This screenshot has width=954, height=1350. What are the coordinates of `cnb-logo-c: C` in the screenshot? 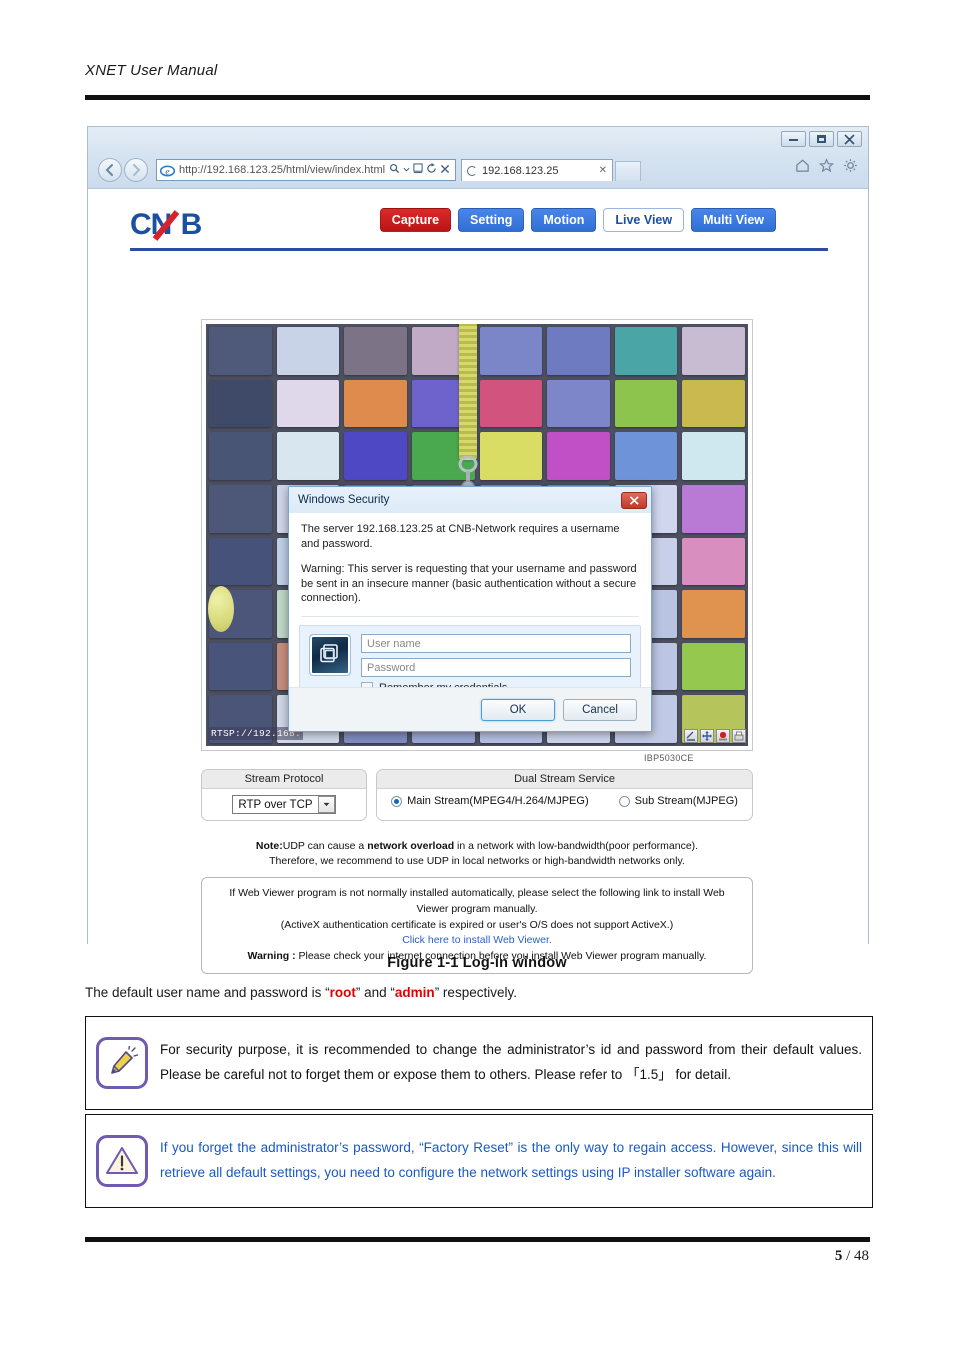 It's located at (141, 224).